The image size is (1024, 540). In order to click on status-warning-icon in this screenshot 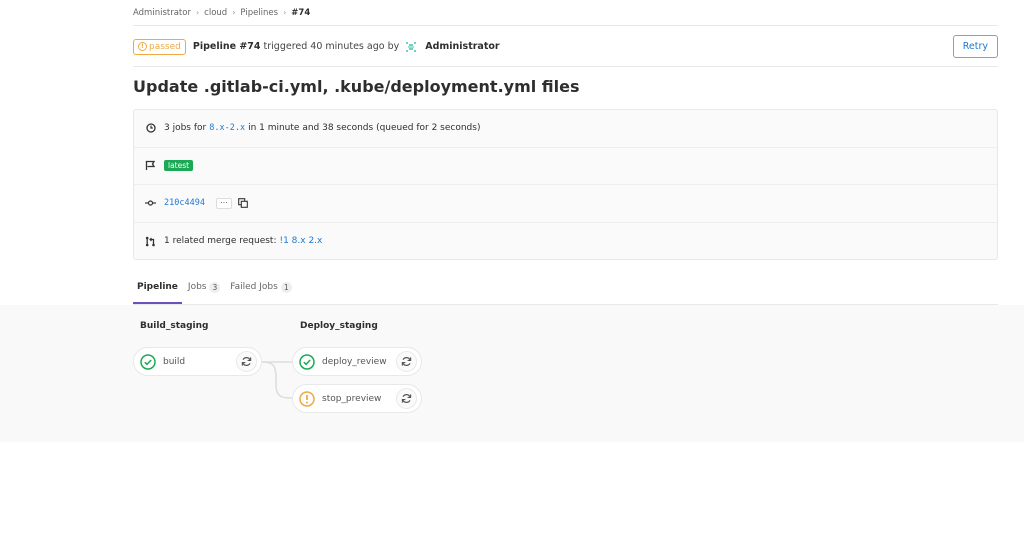, I will do `click(307, 398)`.